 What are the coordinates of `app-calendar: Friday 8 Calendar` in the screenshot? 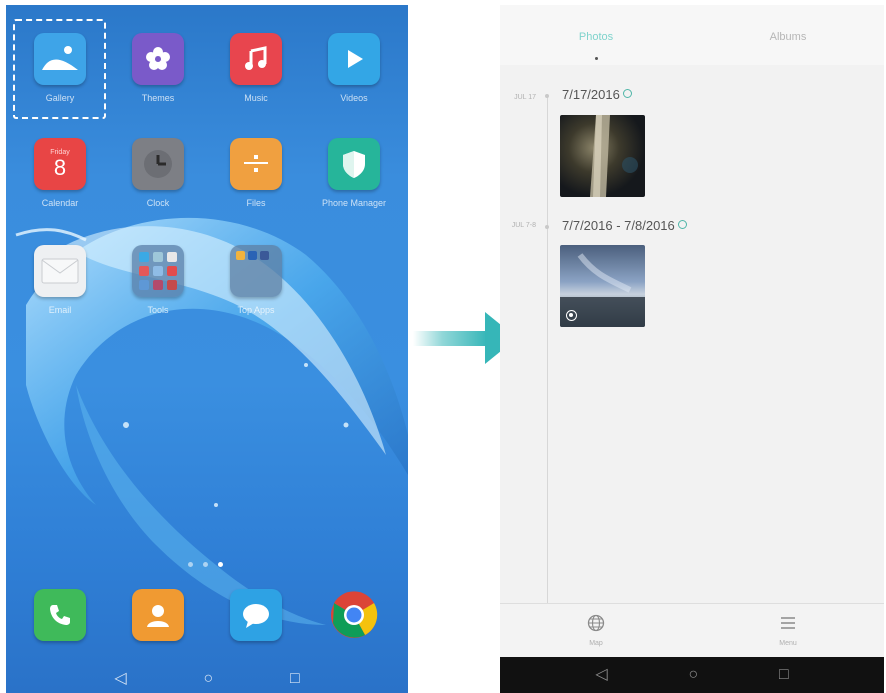 It's located at (60, 173).